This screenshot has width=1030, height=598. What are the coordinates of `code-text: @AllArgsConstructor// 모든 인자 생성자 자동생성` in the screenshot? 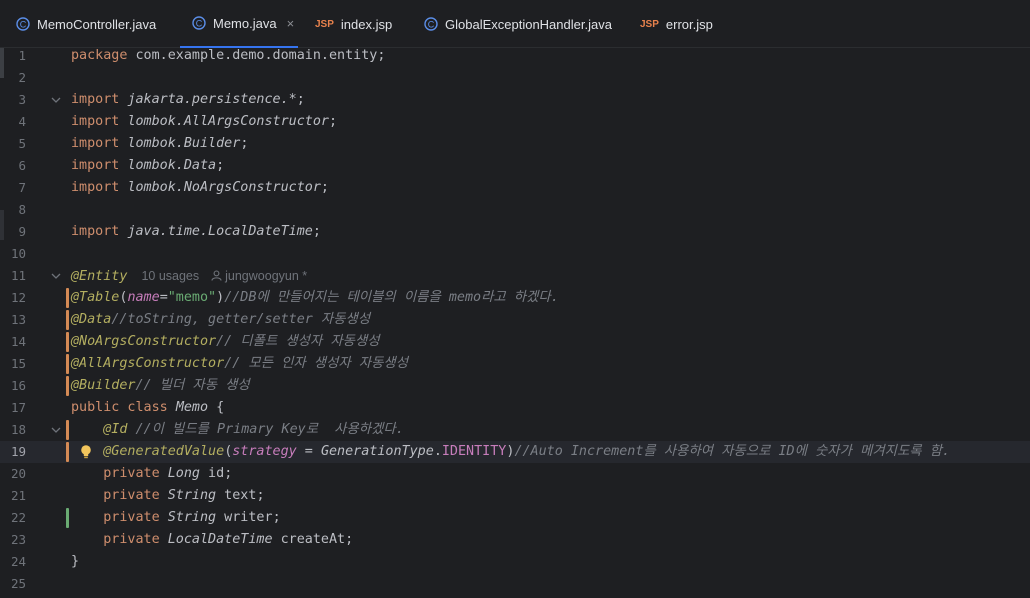 It's located at (239, 364).